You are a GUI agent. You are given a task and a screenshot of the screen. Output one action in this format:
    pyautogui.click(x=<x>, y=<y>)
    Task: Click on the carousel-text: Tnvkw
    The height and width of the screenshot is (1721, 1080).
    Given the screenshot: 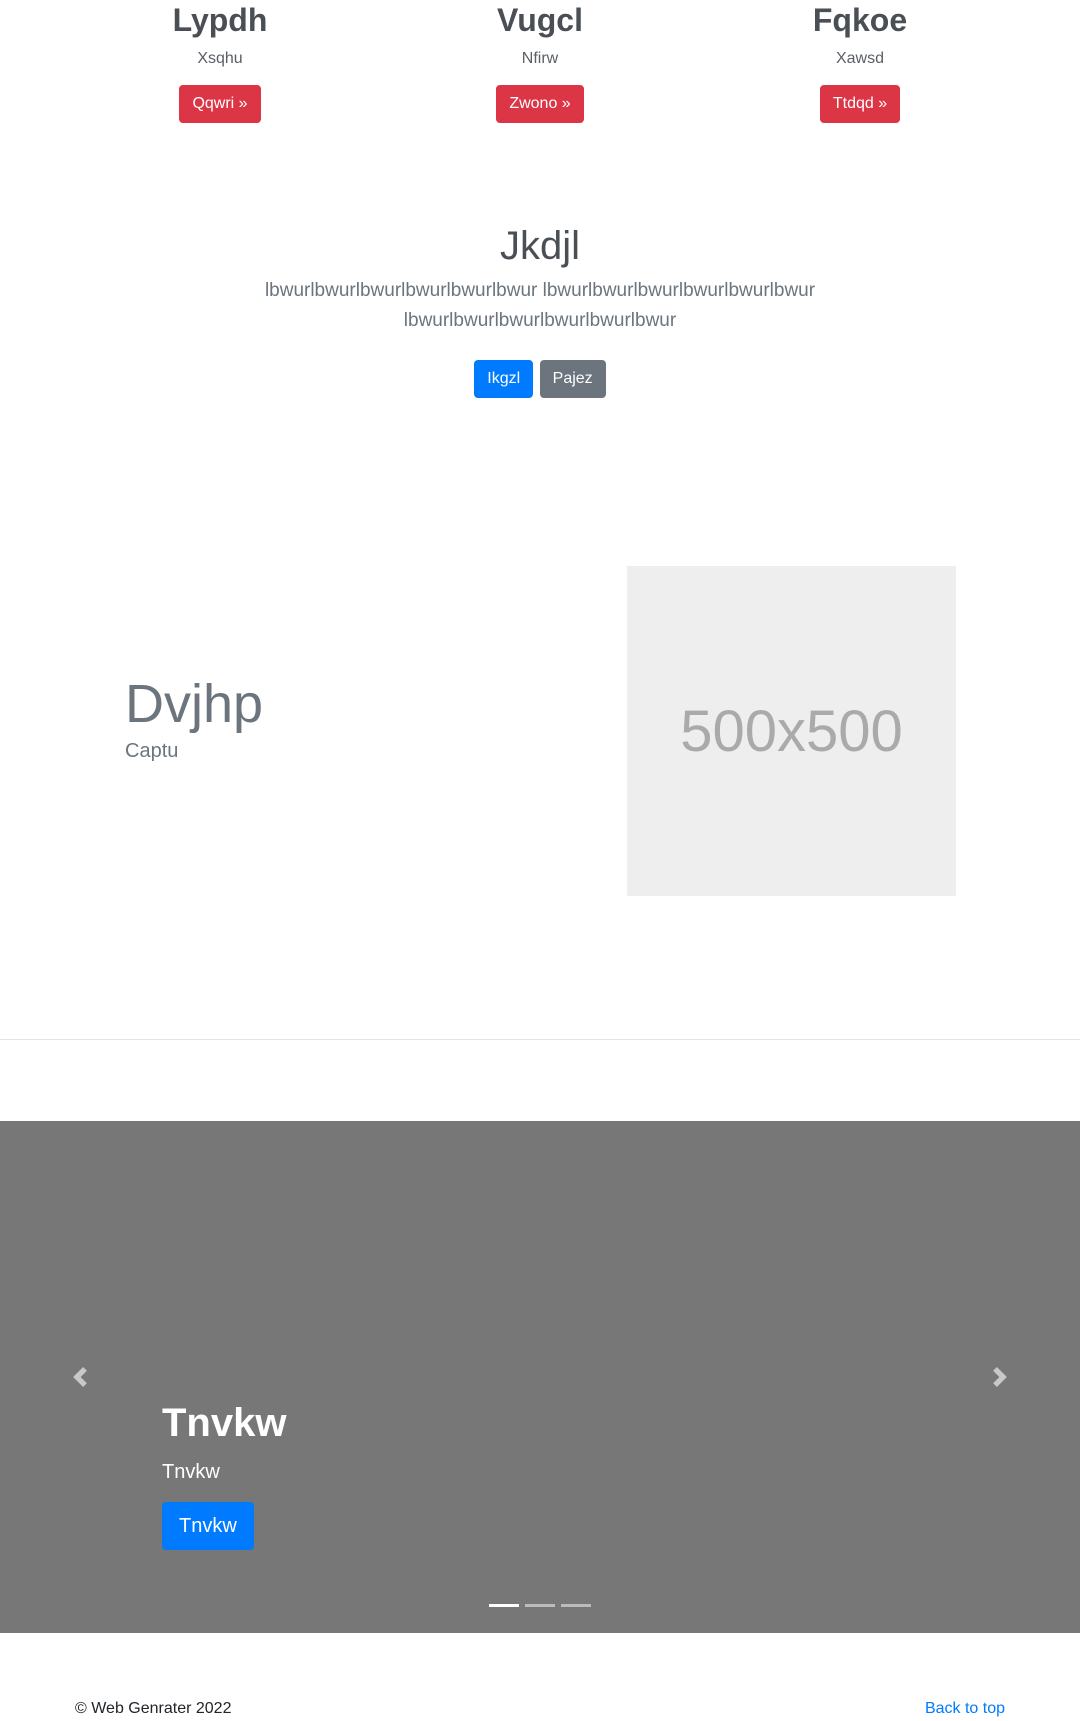 What is the action you would take?
    pyautogui.click(x=191, y=1472)
    